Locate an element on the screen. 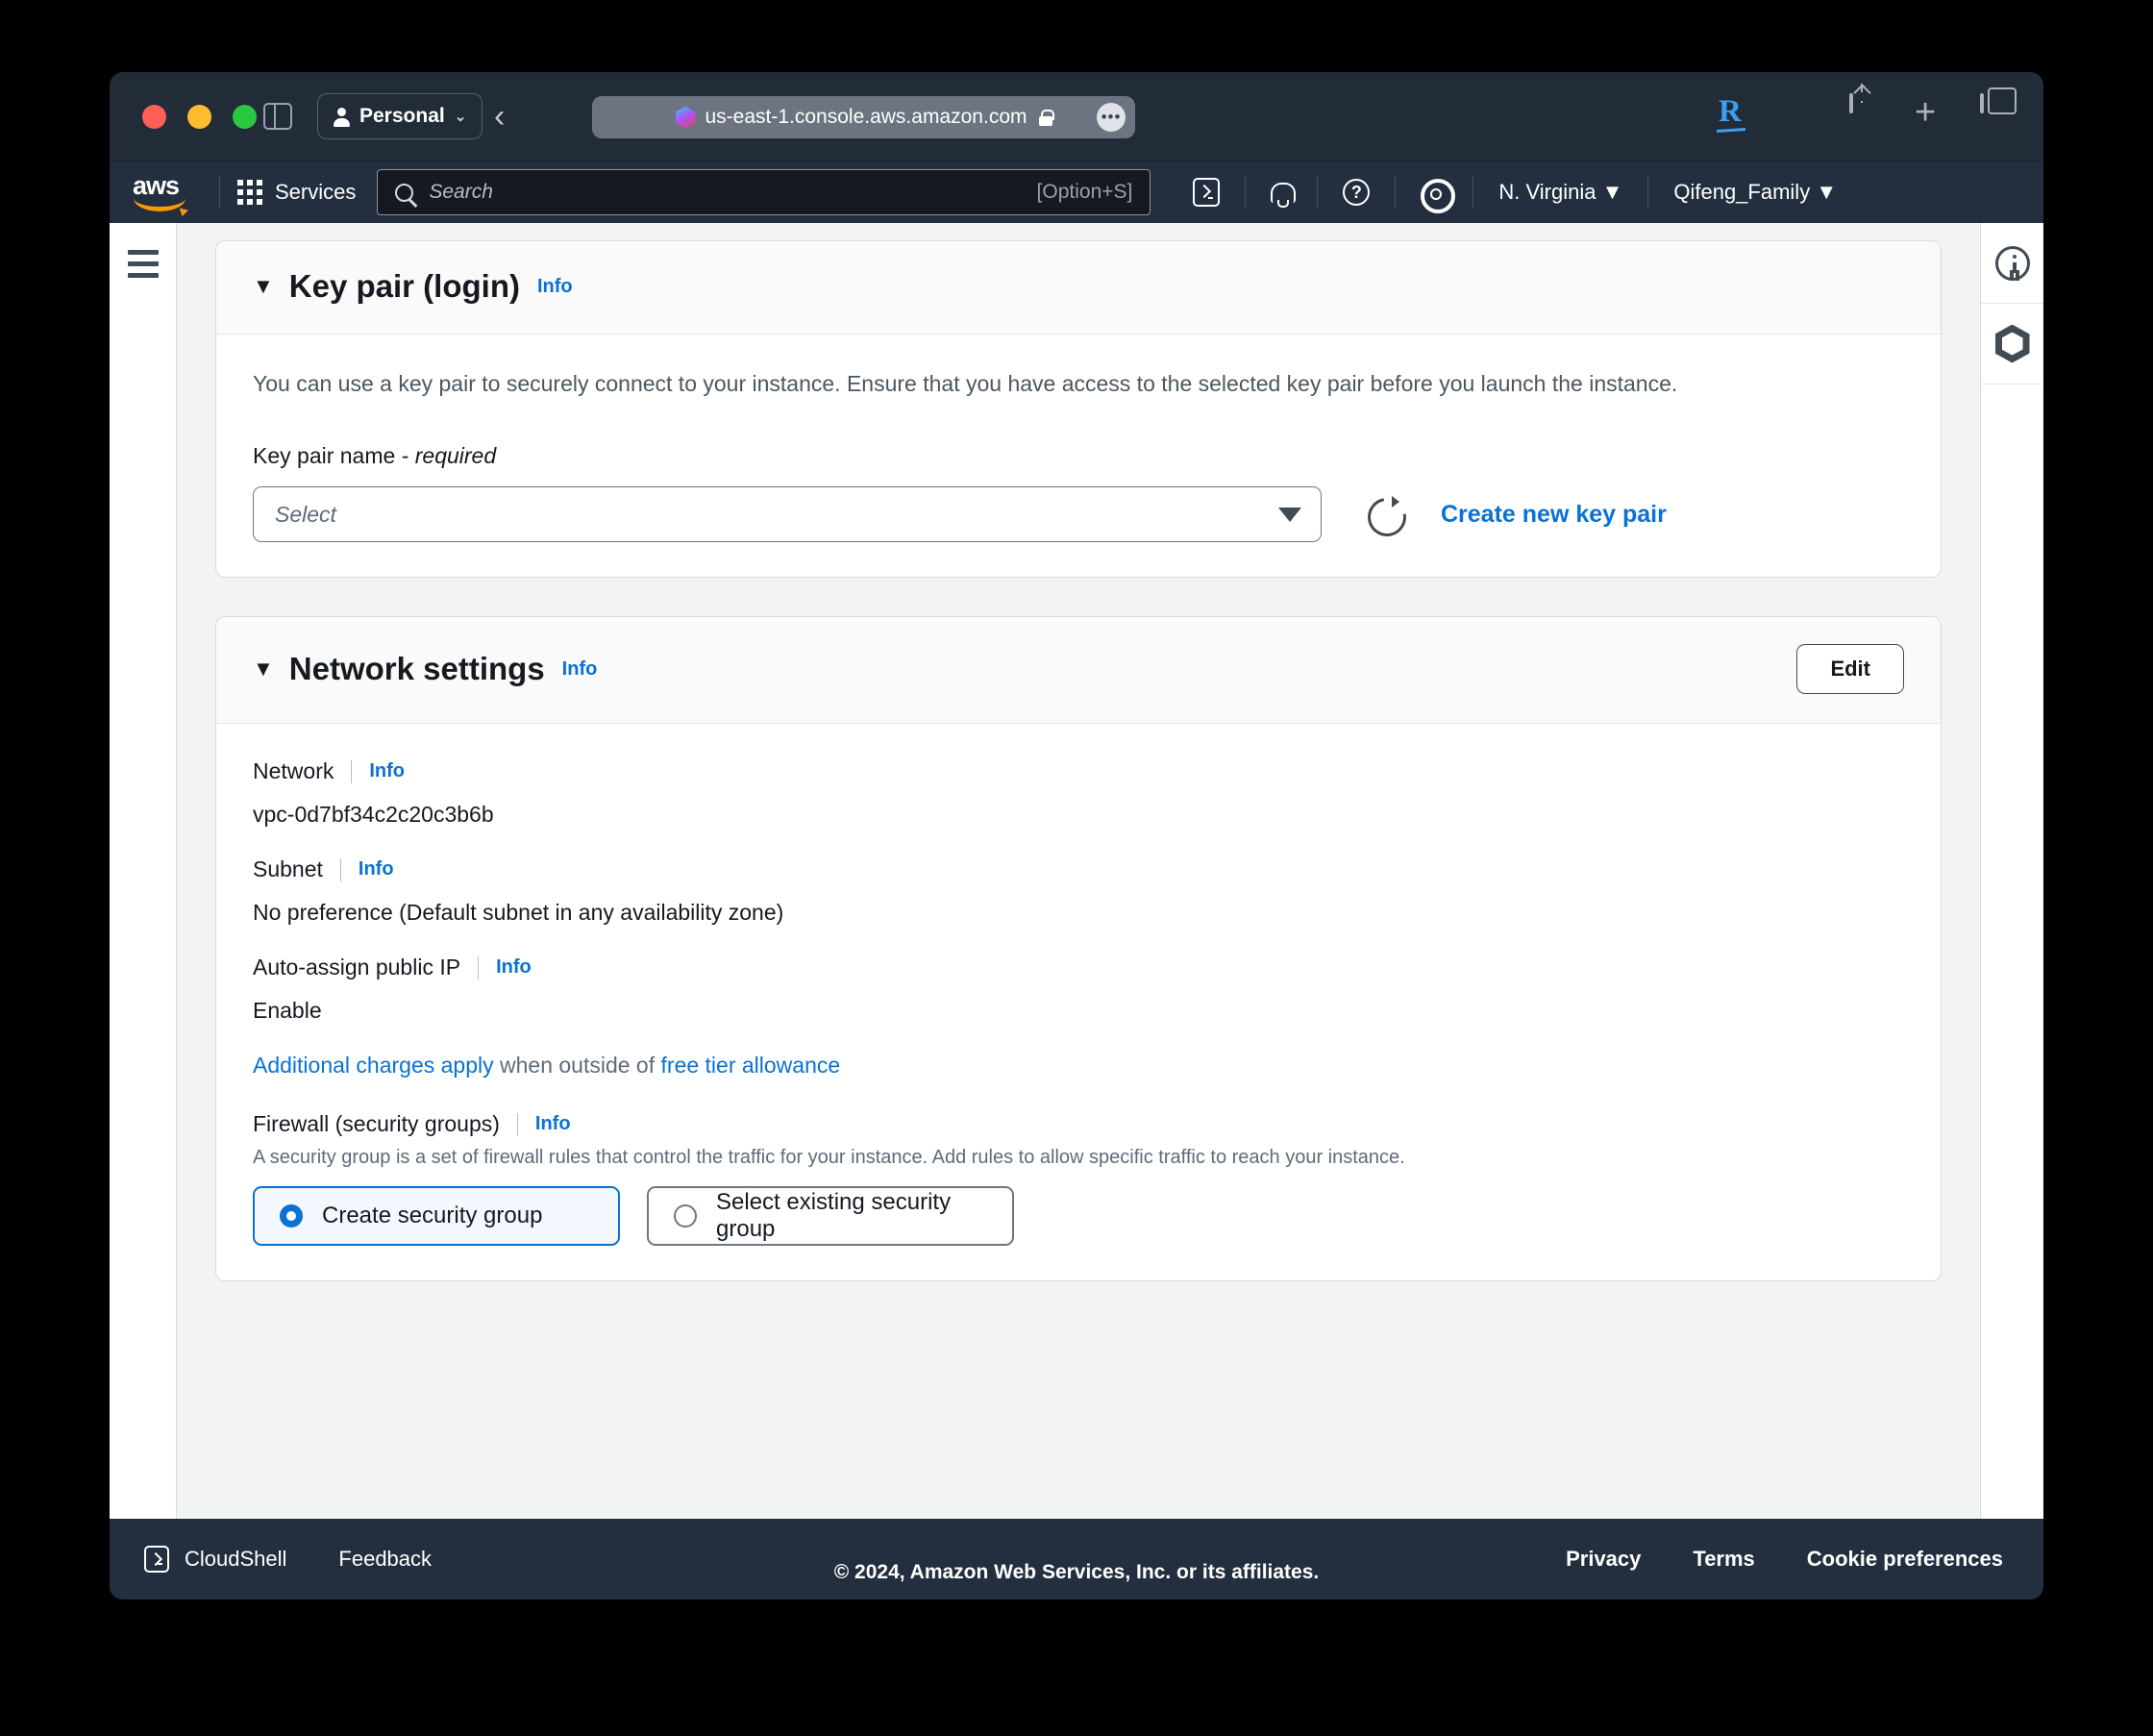 This screenshot has height=1736, width=2153. key-pair-select-row: Select Create new key pair is located at coordinates (1078, 514).